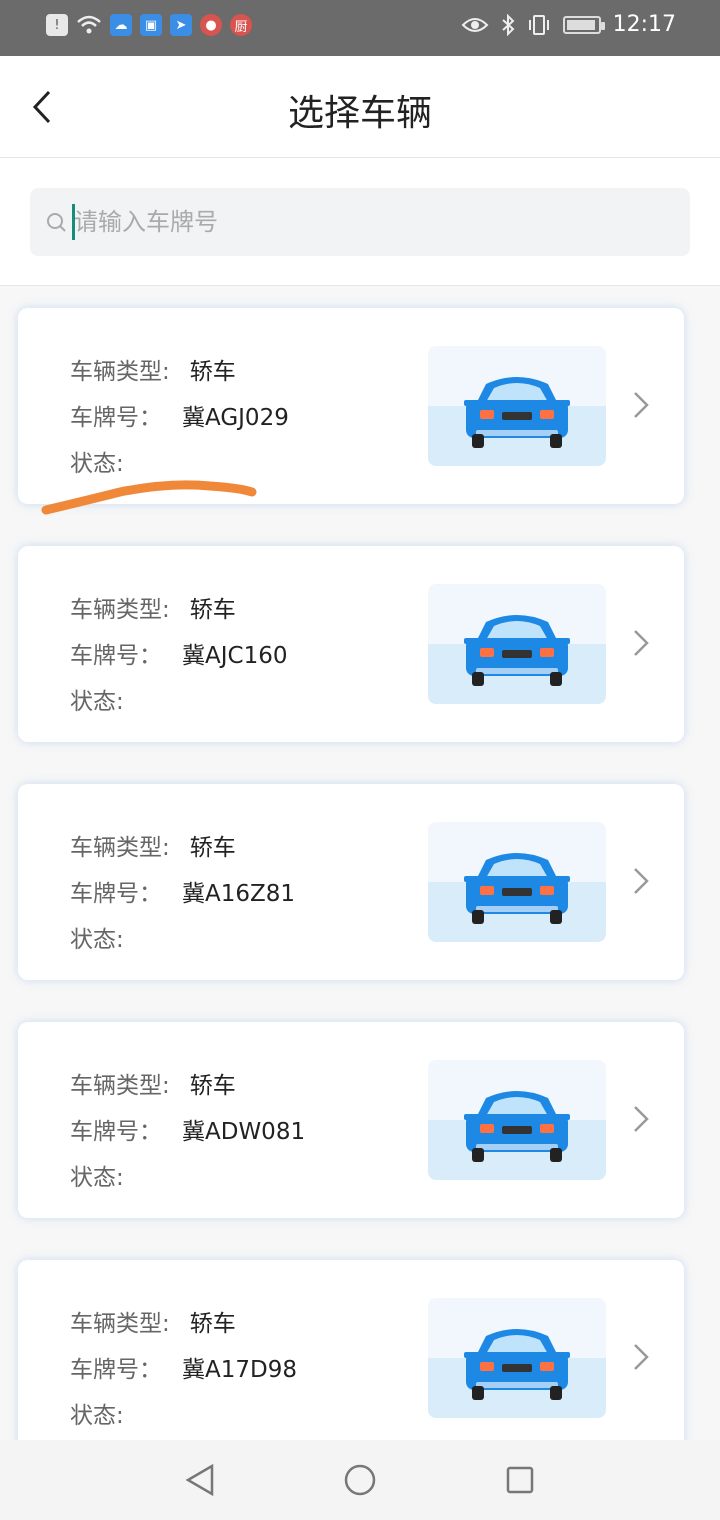 Image resolution: width=720 pixels, height=1520 pixels. I want to click on search-section, so click(360, 222).